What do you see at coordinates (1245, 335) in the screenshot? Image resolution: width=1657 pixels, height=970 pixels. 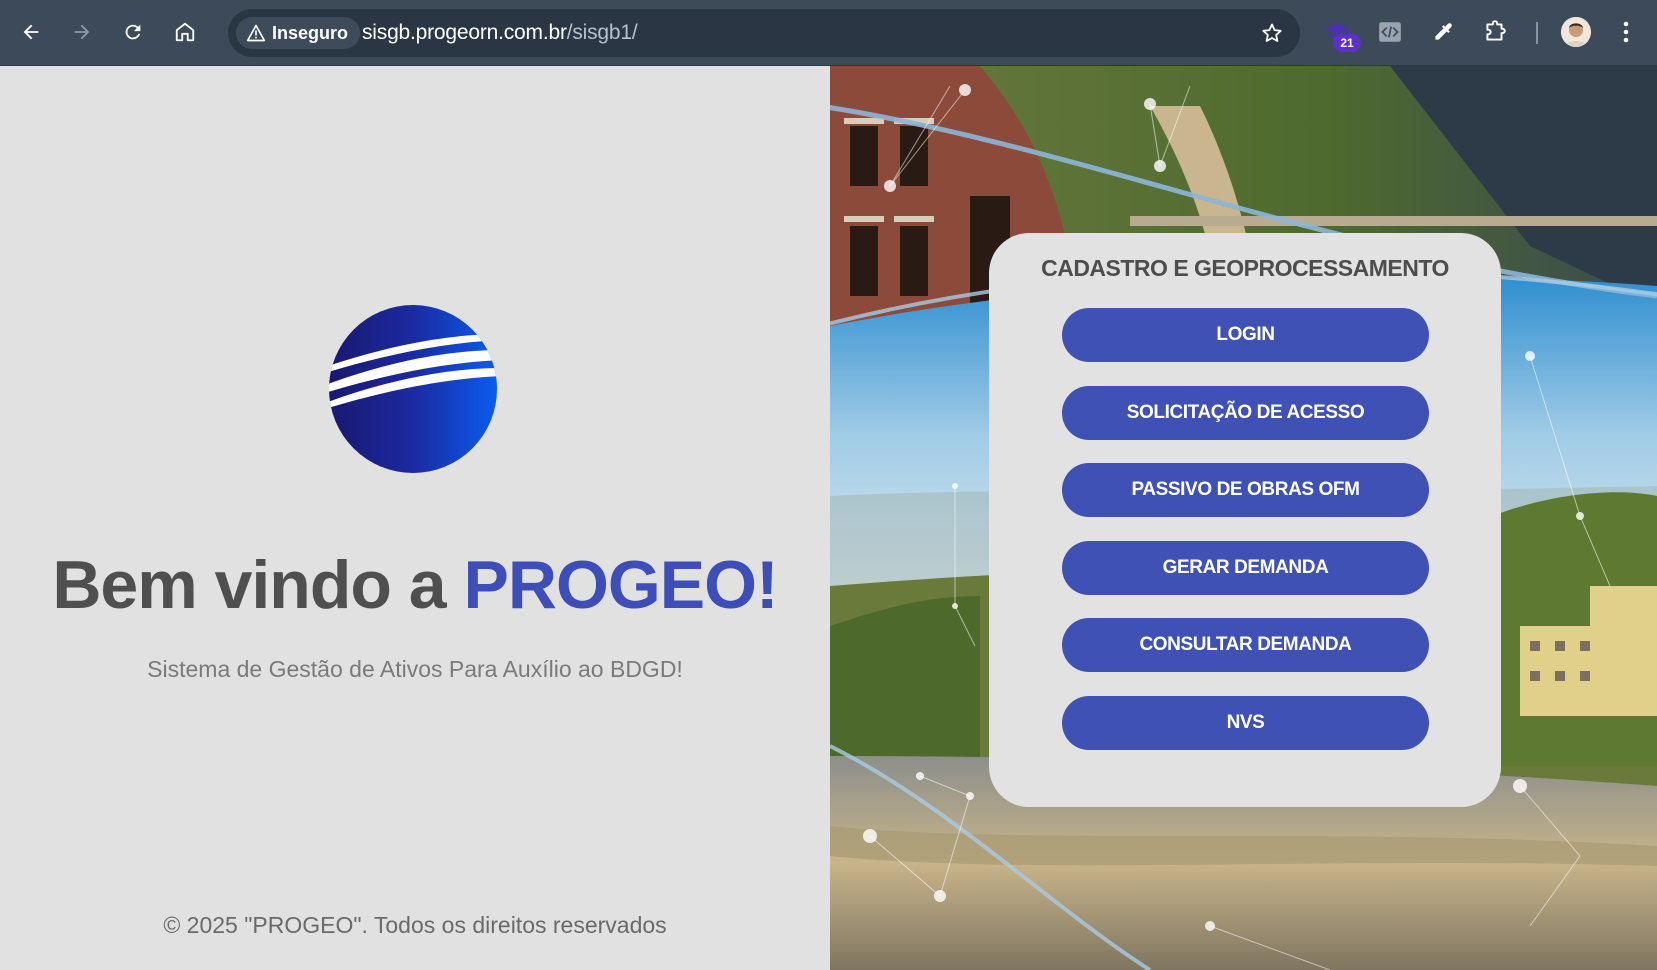 I see `login-button: LOGIN` at bounding box center [1245, 335].